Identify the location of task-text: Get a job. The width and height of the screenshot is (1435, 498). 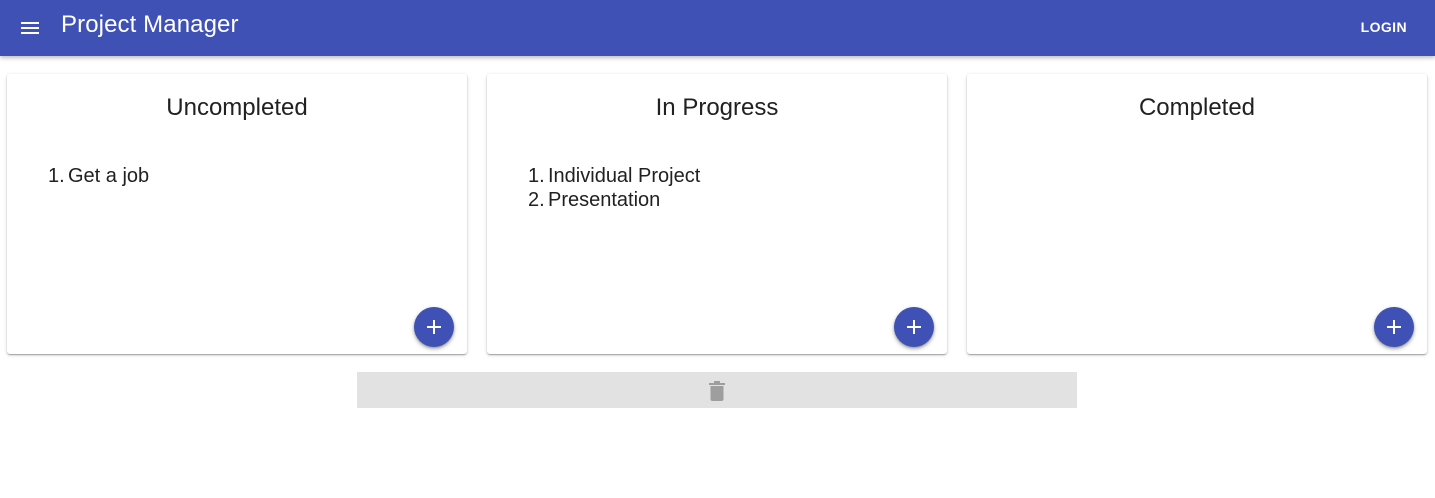
(109, 176).